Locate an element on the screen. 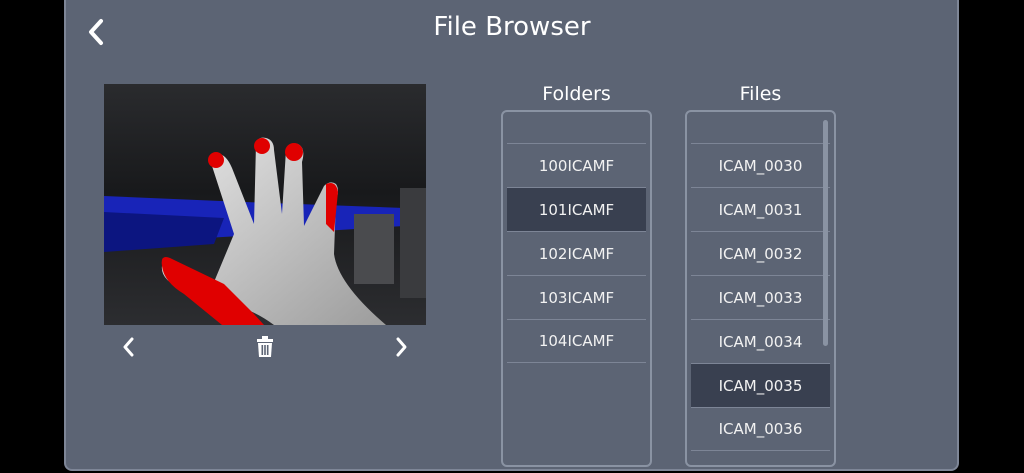 This screenshot has height=473, width=1024. folder-item: 104ICAMF is located at coordinates (576, 341).